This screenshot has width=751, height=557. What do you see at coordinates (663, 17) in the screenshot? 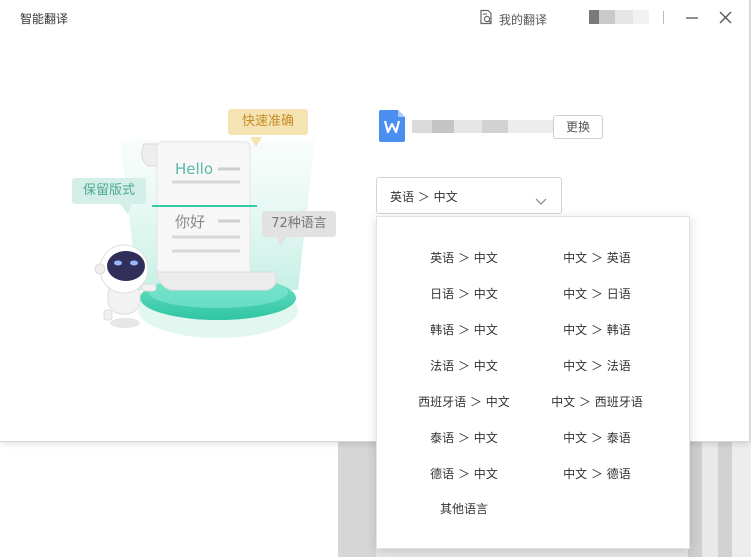
I see `titlebar-divider` at bounding box center [663, 17].